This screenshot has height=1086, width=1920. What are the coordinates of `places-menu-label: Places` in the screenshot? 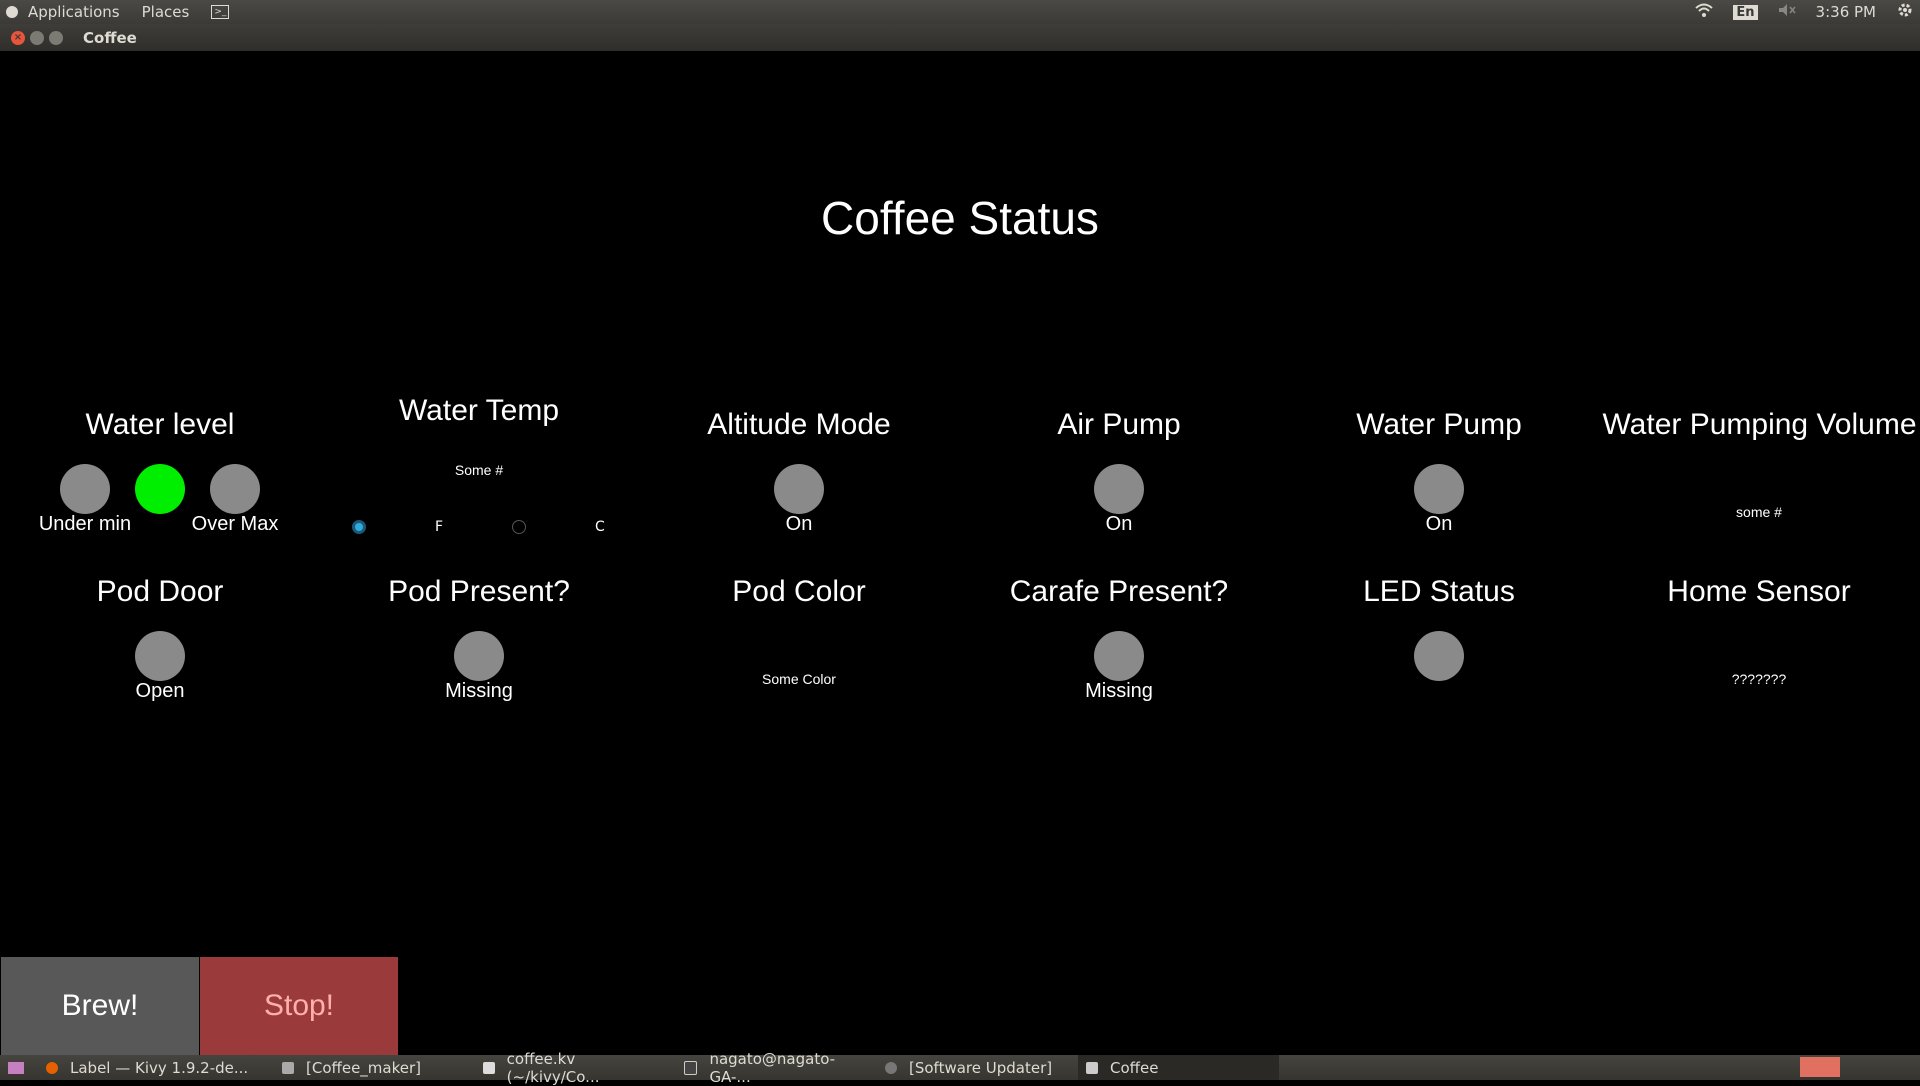 It's located at (165, 12).